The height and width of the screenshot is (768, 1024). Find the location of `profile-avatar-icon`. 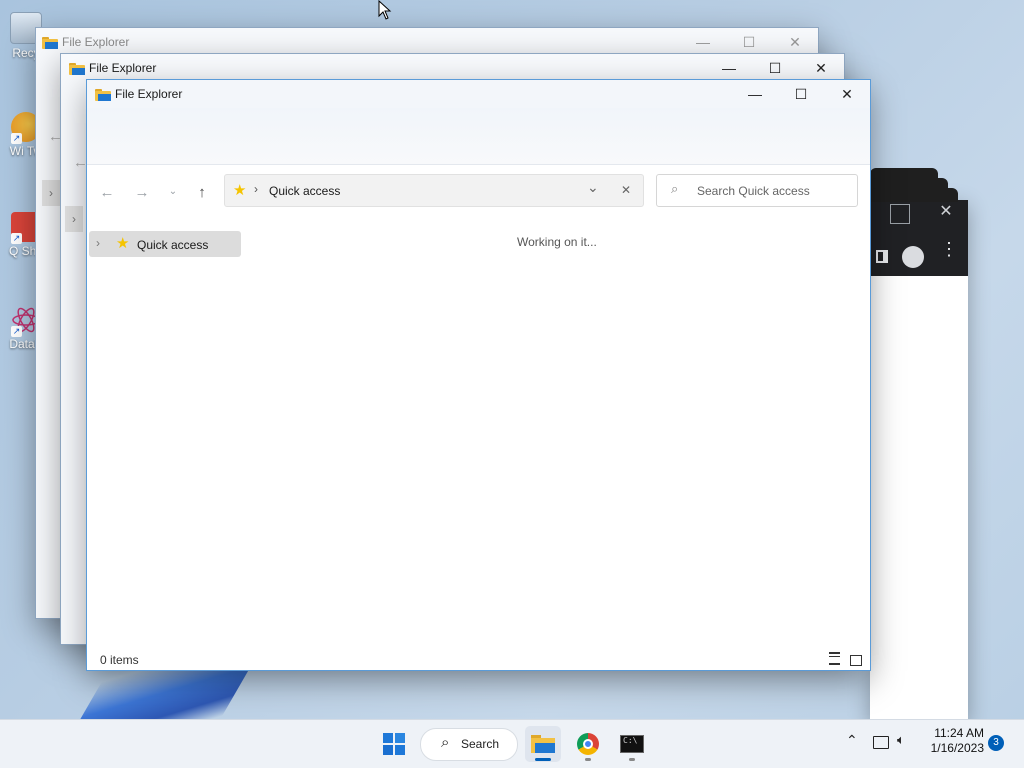

profile-avatar-icon is located at coordinates (913, 257).